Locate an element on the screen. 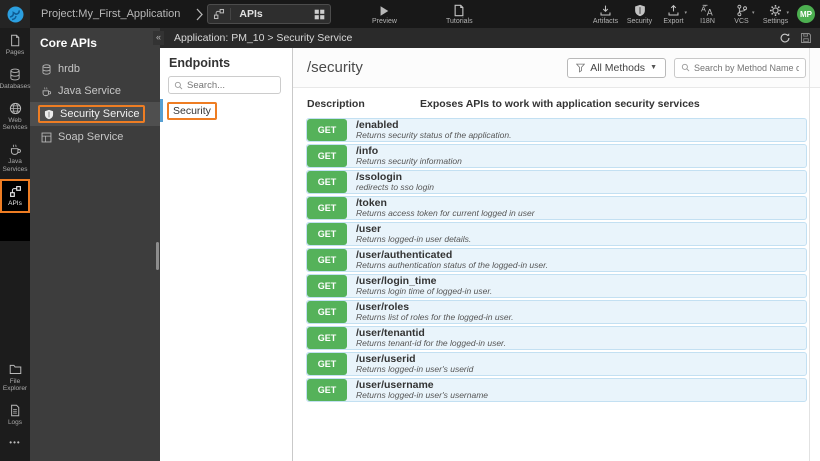 The width and height of the screenshot is (820, 461). description-label: Description is located at coordinates (336, 104).